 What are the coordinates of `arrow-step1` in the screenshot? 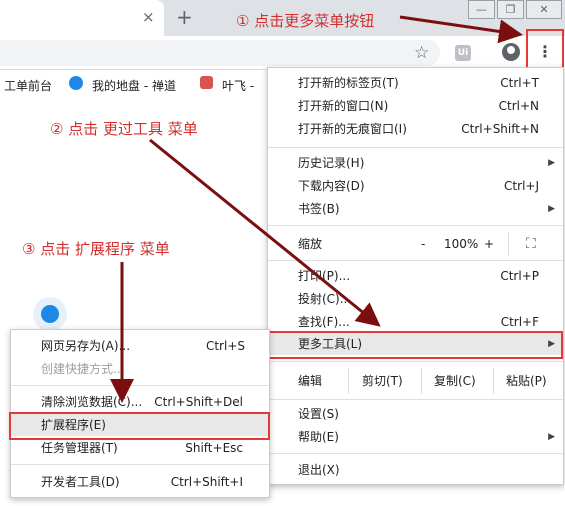 It's located at (461, 29).